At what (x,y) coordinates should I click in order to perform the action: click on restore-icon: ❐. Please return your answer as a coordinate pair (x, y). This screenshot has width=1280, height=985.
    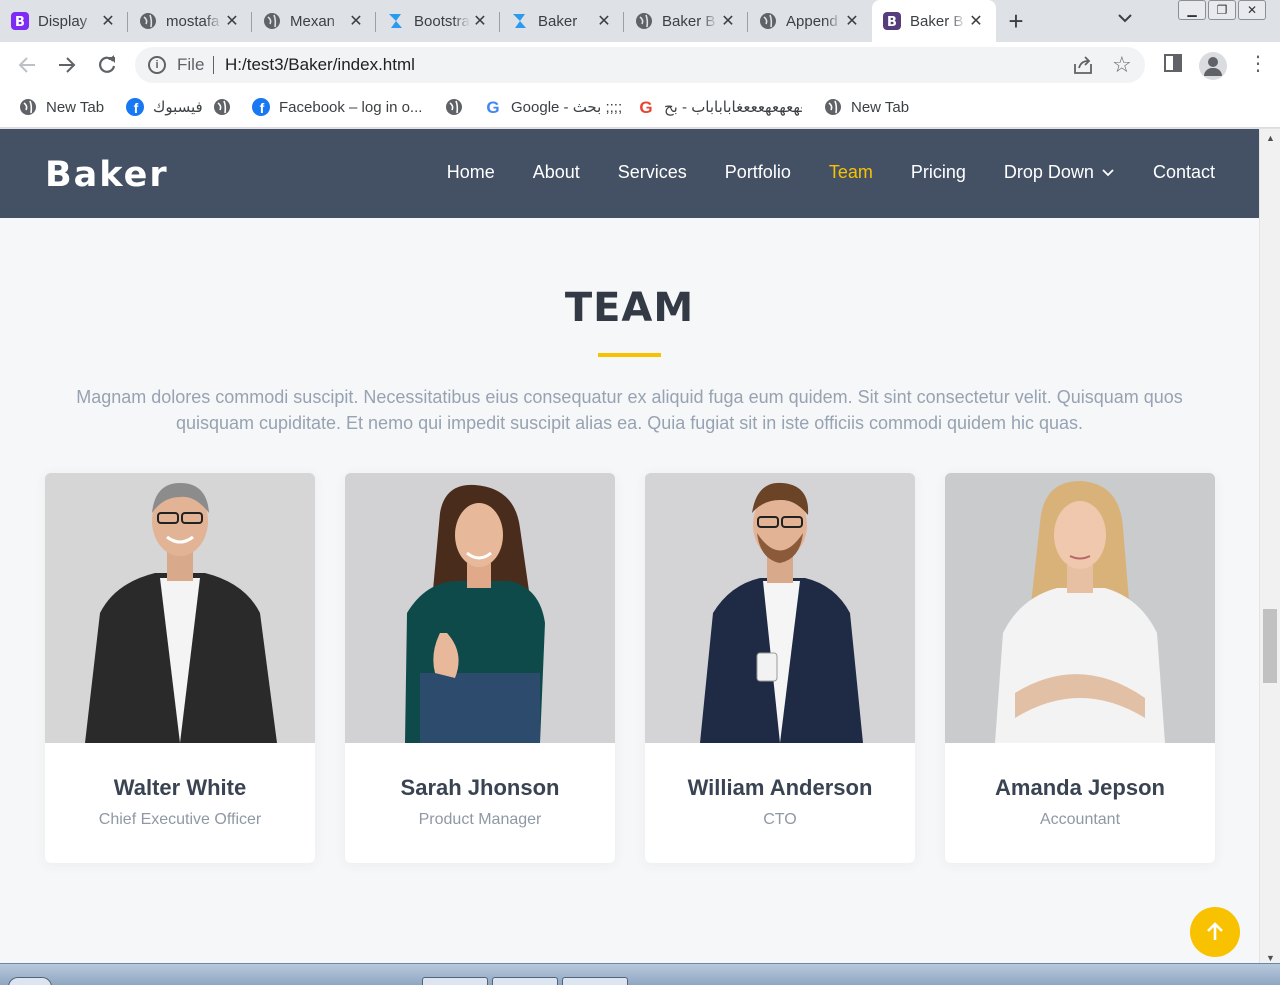
    Looking at the image, I should click on (1222, 10).